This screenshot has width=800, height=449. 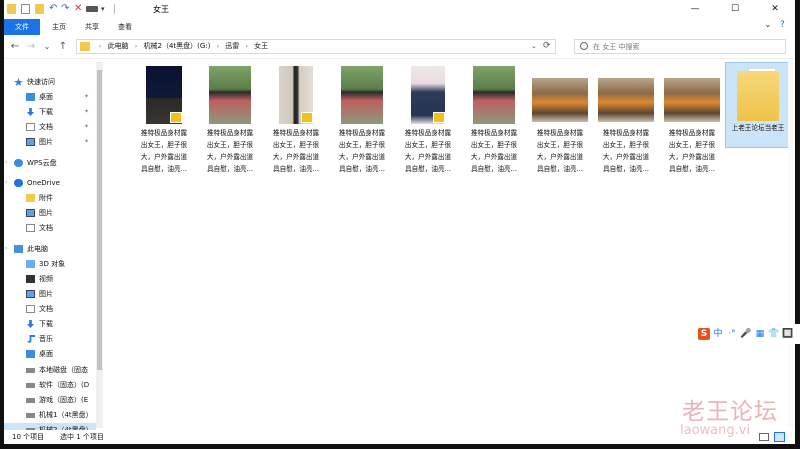 I want to click on sidebar-item: 软件（固态）(D, so click(x=50, y=385).